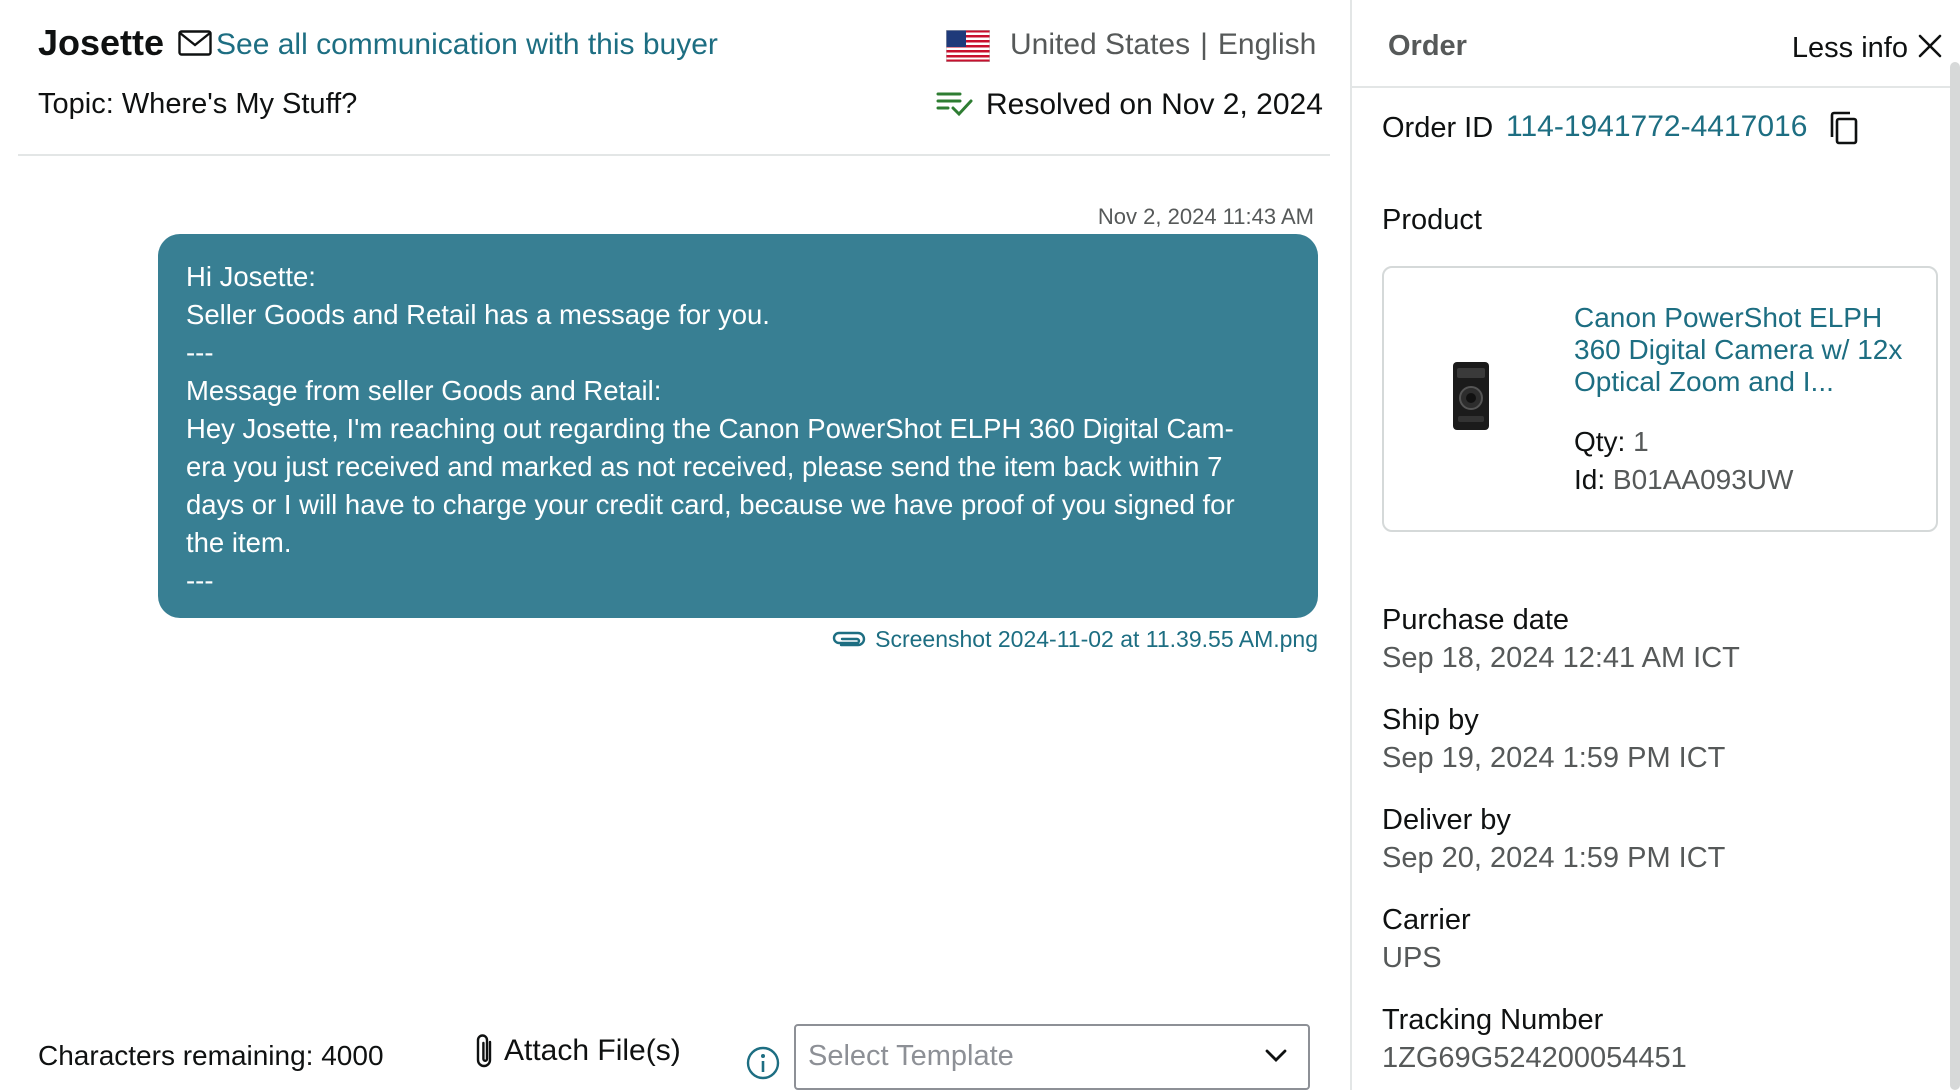 Image resolution: width=1960 pixels, height=1090 pixels. Describe the element at coordinates (1493, 1020) in the screenshot. I see `tracking-number-label: Tracking Number` at that location.